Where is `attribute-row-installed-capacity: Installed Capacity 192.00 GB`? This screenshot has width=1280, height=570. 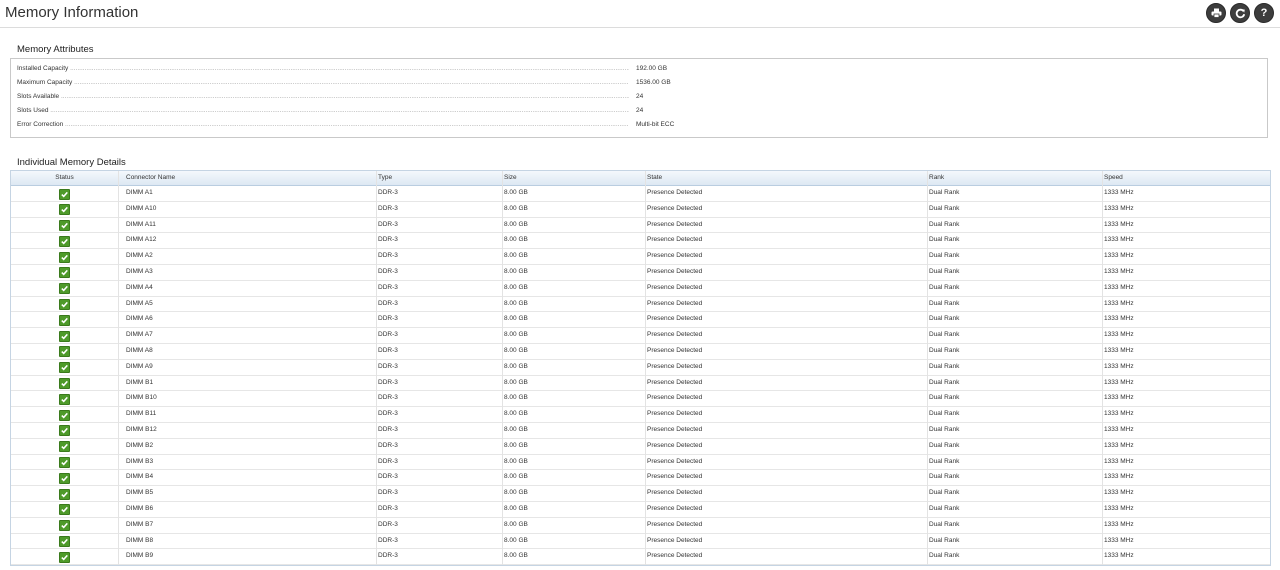
attribute-row-installed-capacity: Installed Capacity 192.00 GB is located at coordinates (641, 69).